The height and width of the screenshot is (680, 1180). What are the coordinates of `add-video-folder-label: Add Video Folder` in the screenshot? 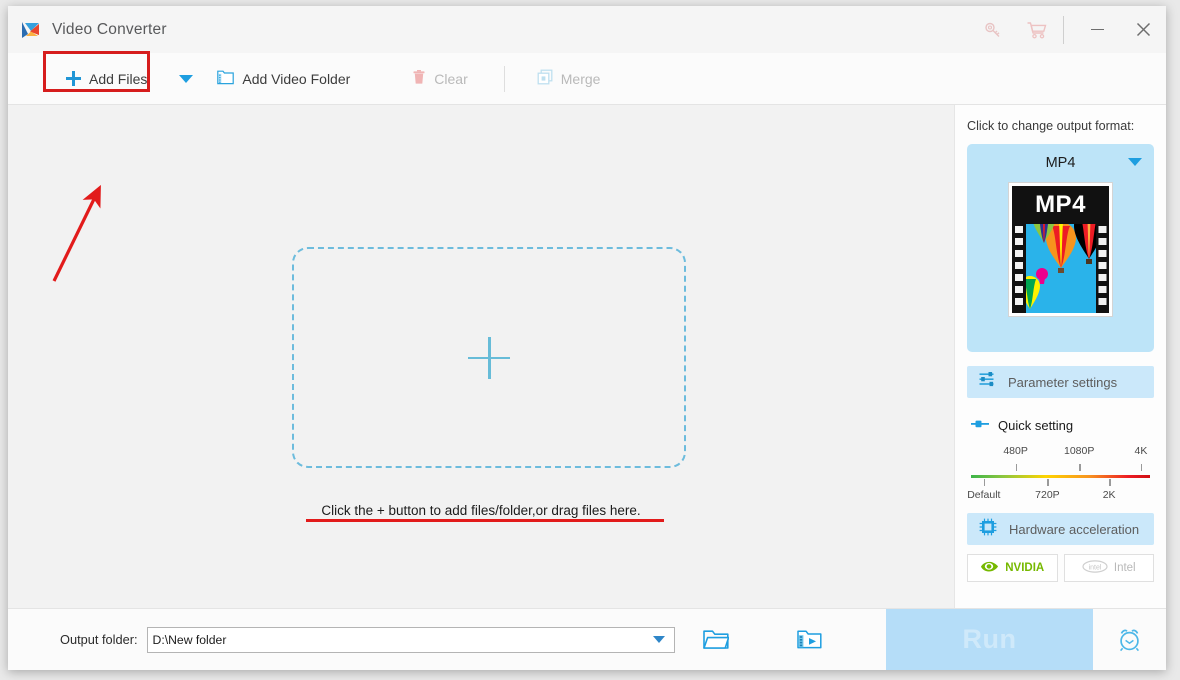 It's located at (296, 78).